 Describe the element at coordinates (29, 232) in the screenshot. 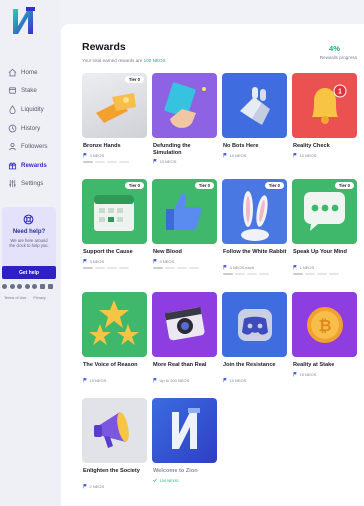

I see `help-title: Need help?` at that location.